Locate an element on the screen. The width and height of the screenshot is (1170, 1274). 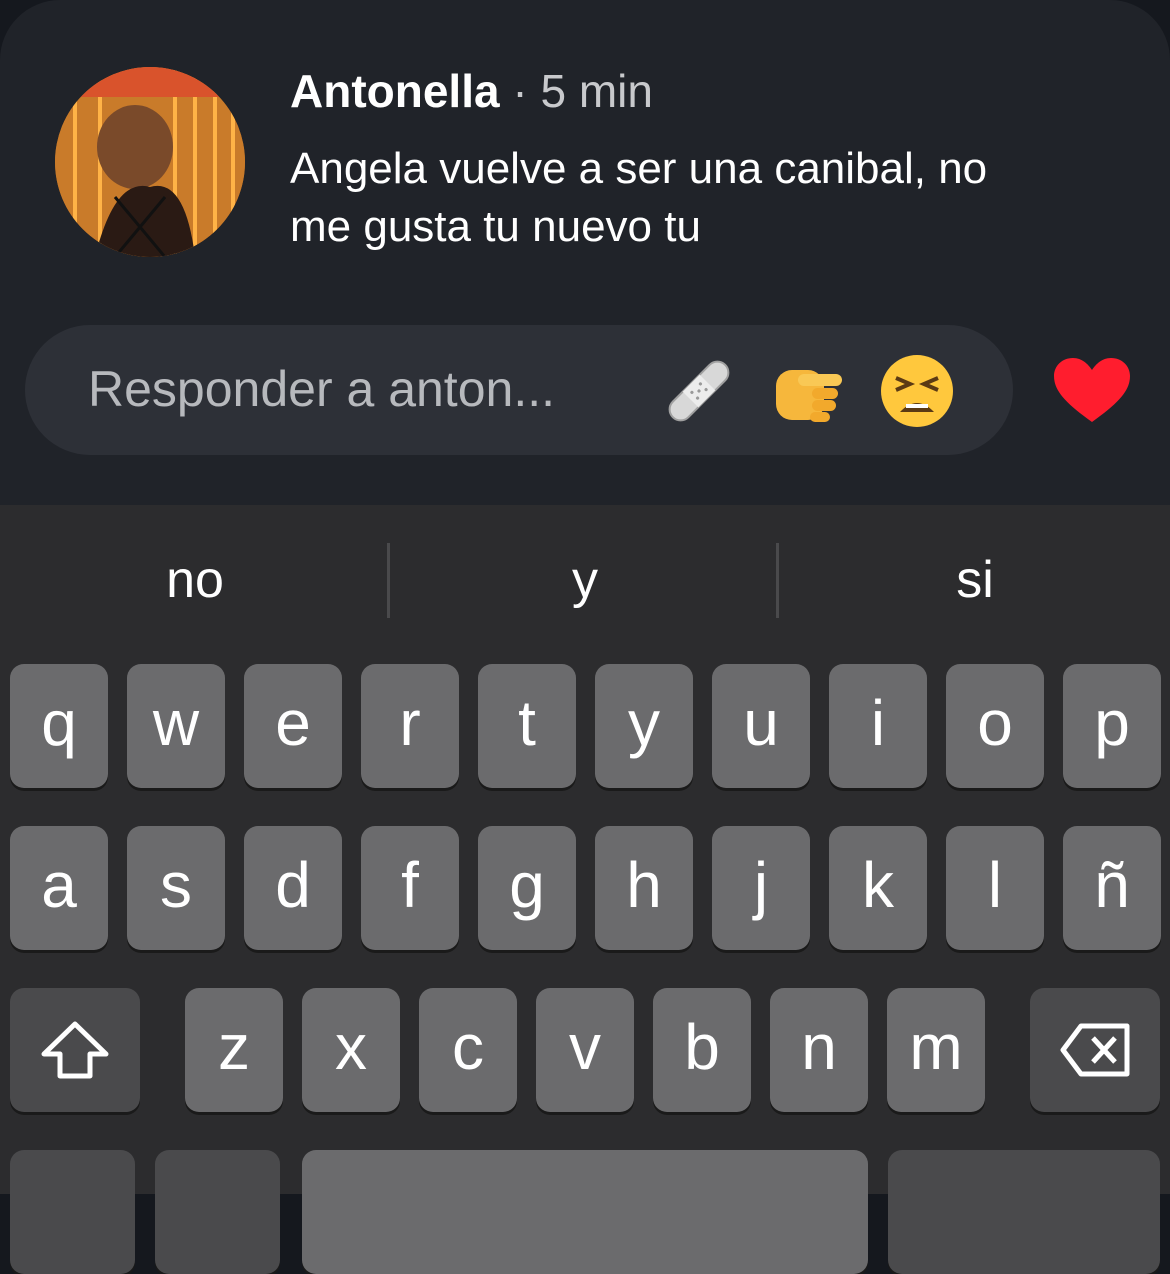
comment-line-1: Angela vuelve a ser una canibal, no is located at coordinates (639, 168).